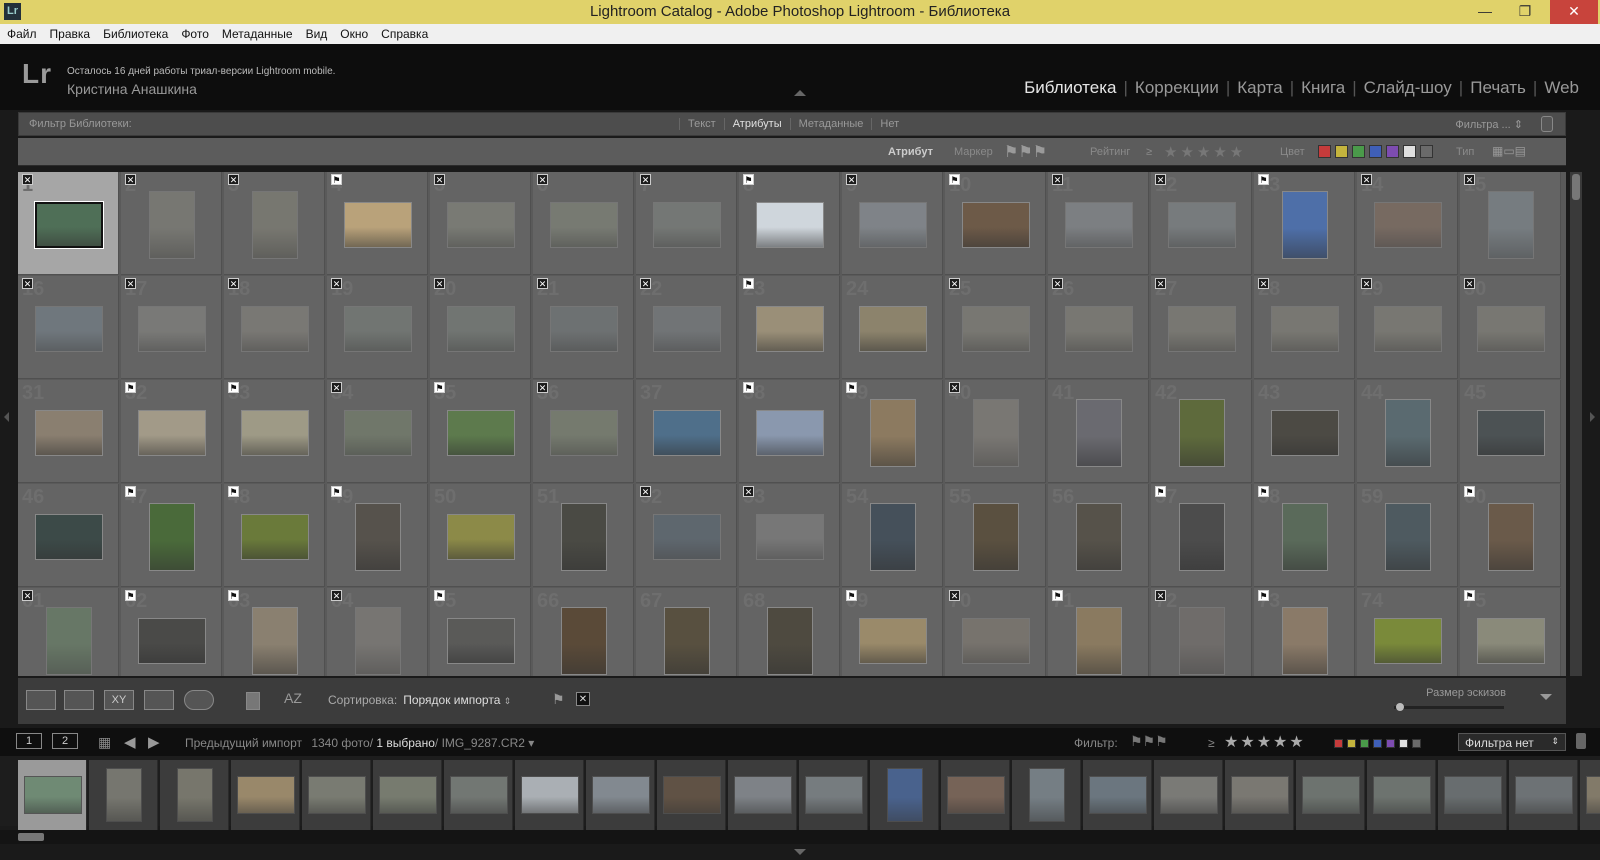  Describe the element at coordinates (1379, 744) in the screenshot. I see `filmstrip-color-chips` at that location.